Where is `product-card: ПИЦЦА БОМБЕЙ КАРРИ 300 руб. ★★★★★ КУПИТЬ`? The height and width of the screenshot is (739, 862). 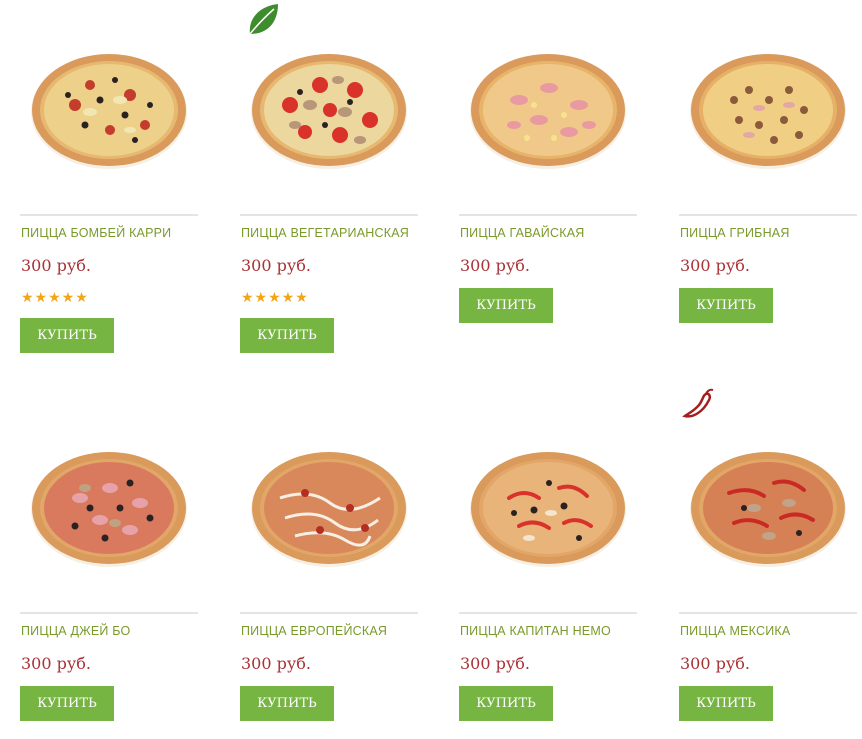
product-card: ПИЦЦА БОМБЕЙ КАРРИ 300 руб. ★★★★★ КУПИТЬ is located at coordinates (109, 184).